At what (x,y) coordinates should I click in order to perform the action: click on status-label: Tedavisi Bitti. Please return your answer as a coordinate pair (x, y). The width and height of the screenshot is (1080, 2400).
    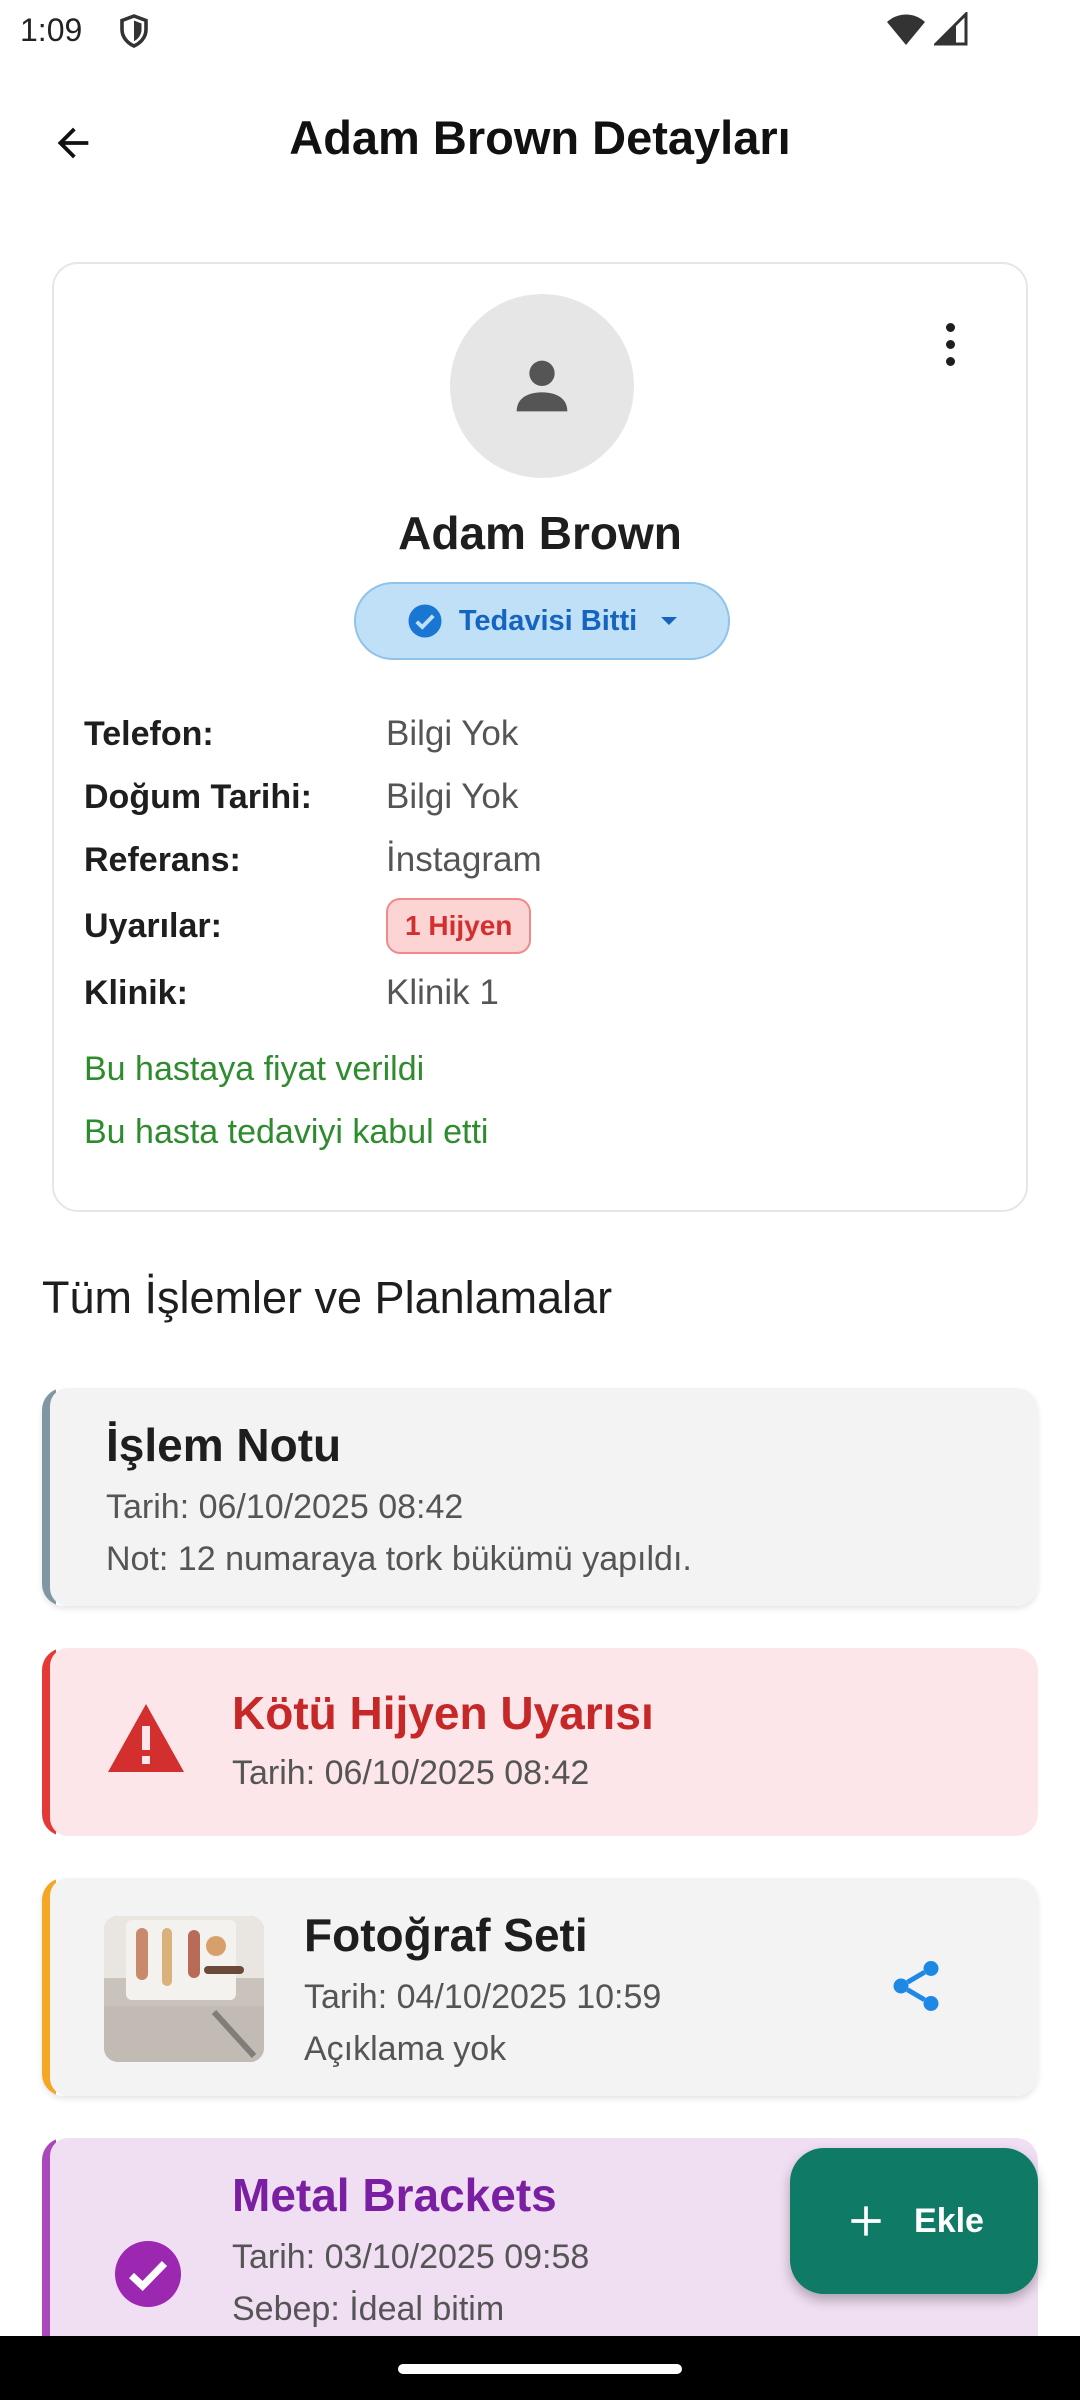
    Looking at the image, I should click on (548, 620).